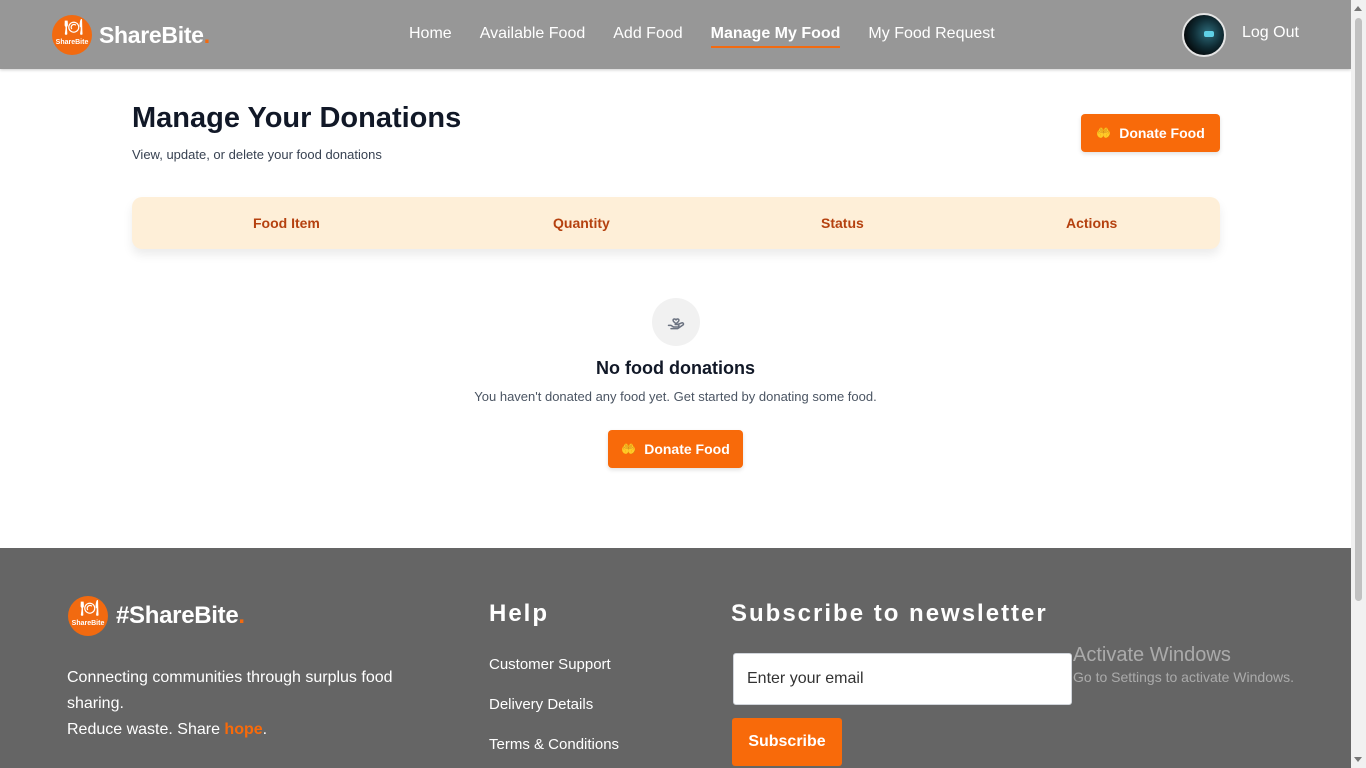  Describe the element at coordinates (533, 36) in the screenshot. I see `nav-available-food: Available Food` at that location.